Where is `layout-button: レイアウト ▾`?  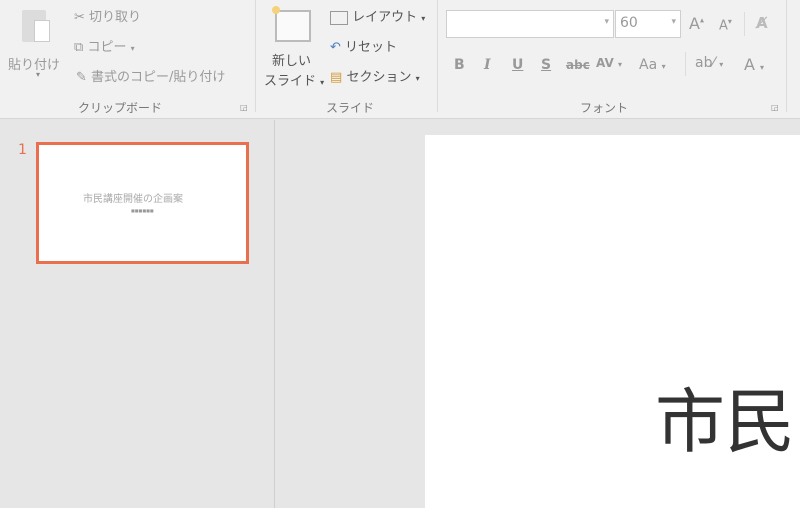
layout-button: レイアウト ▾ is located at coordinates (377, 15).